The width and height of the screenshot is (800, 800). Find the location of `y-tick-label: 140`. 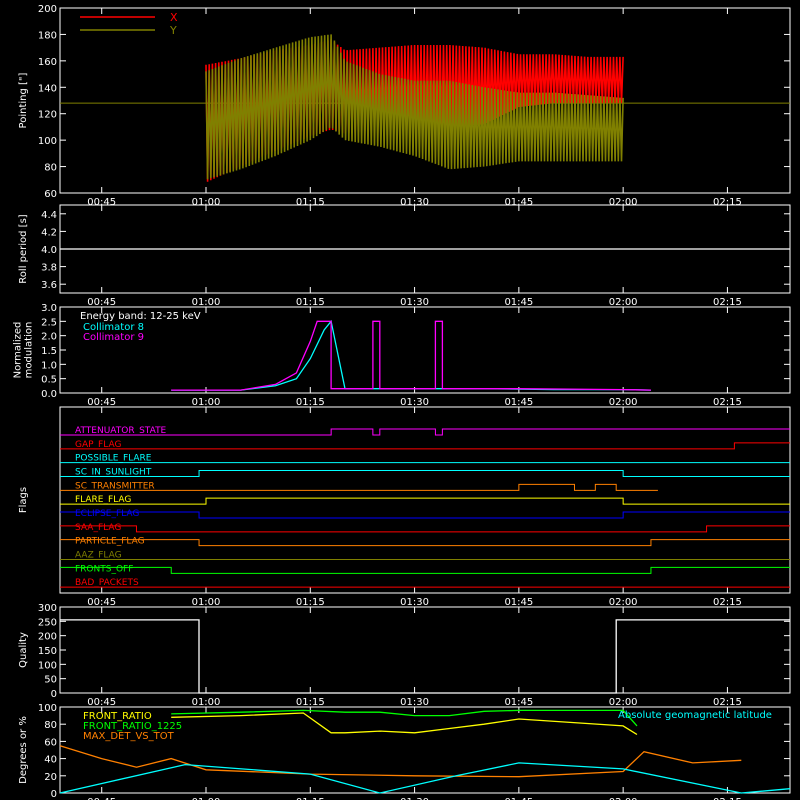

y-tick-label: 140 is located at coordinates (47, 88).